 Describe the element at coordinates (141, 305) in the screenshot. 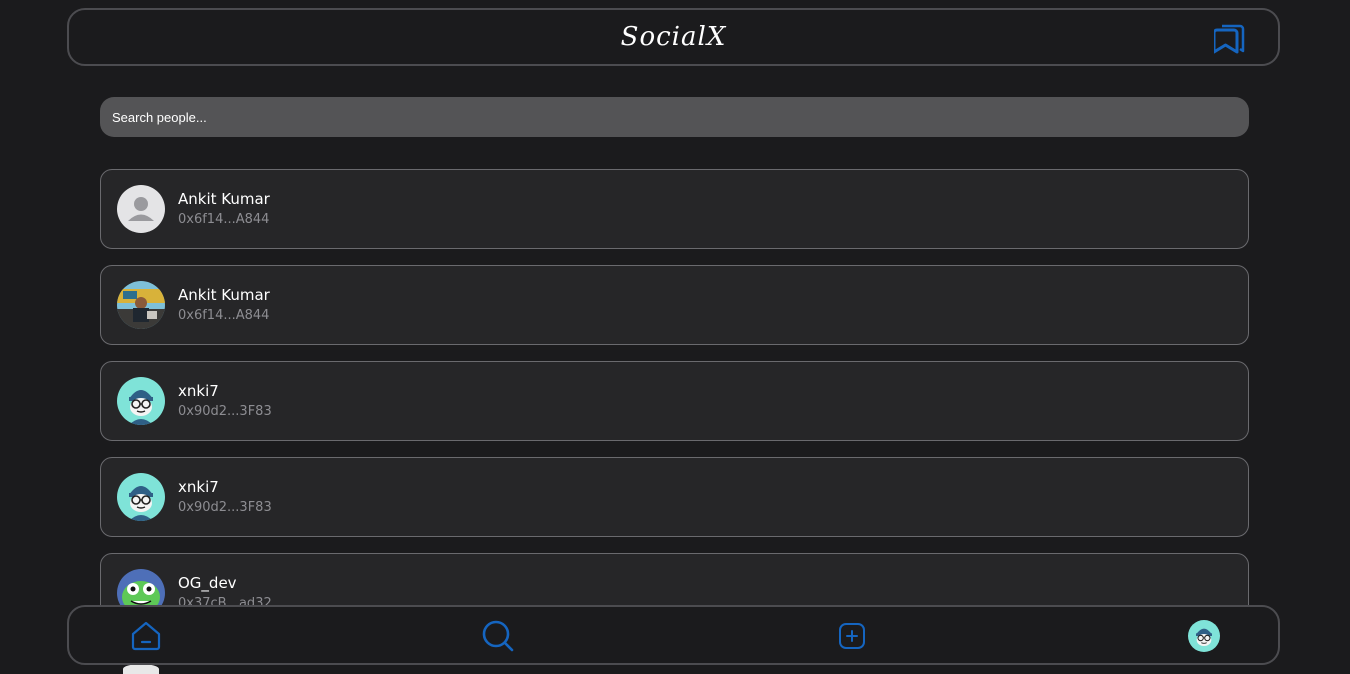

I see `photo-avatar` at that location.